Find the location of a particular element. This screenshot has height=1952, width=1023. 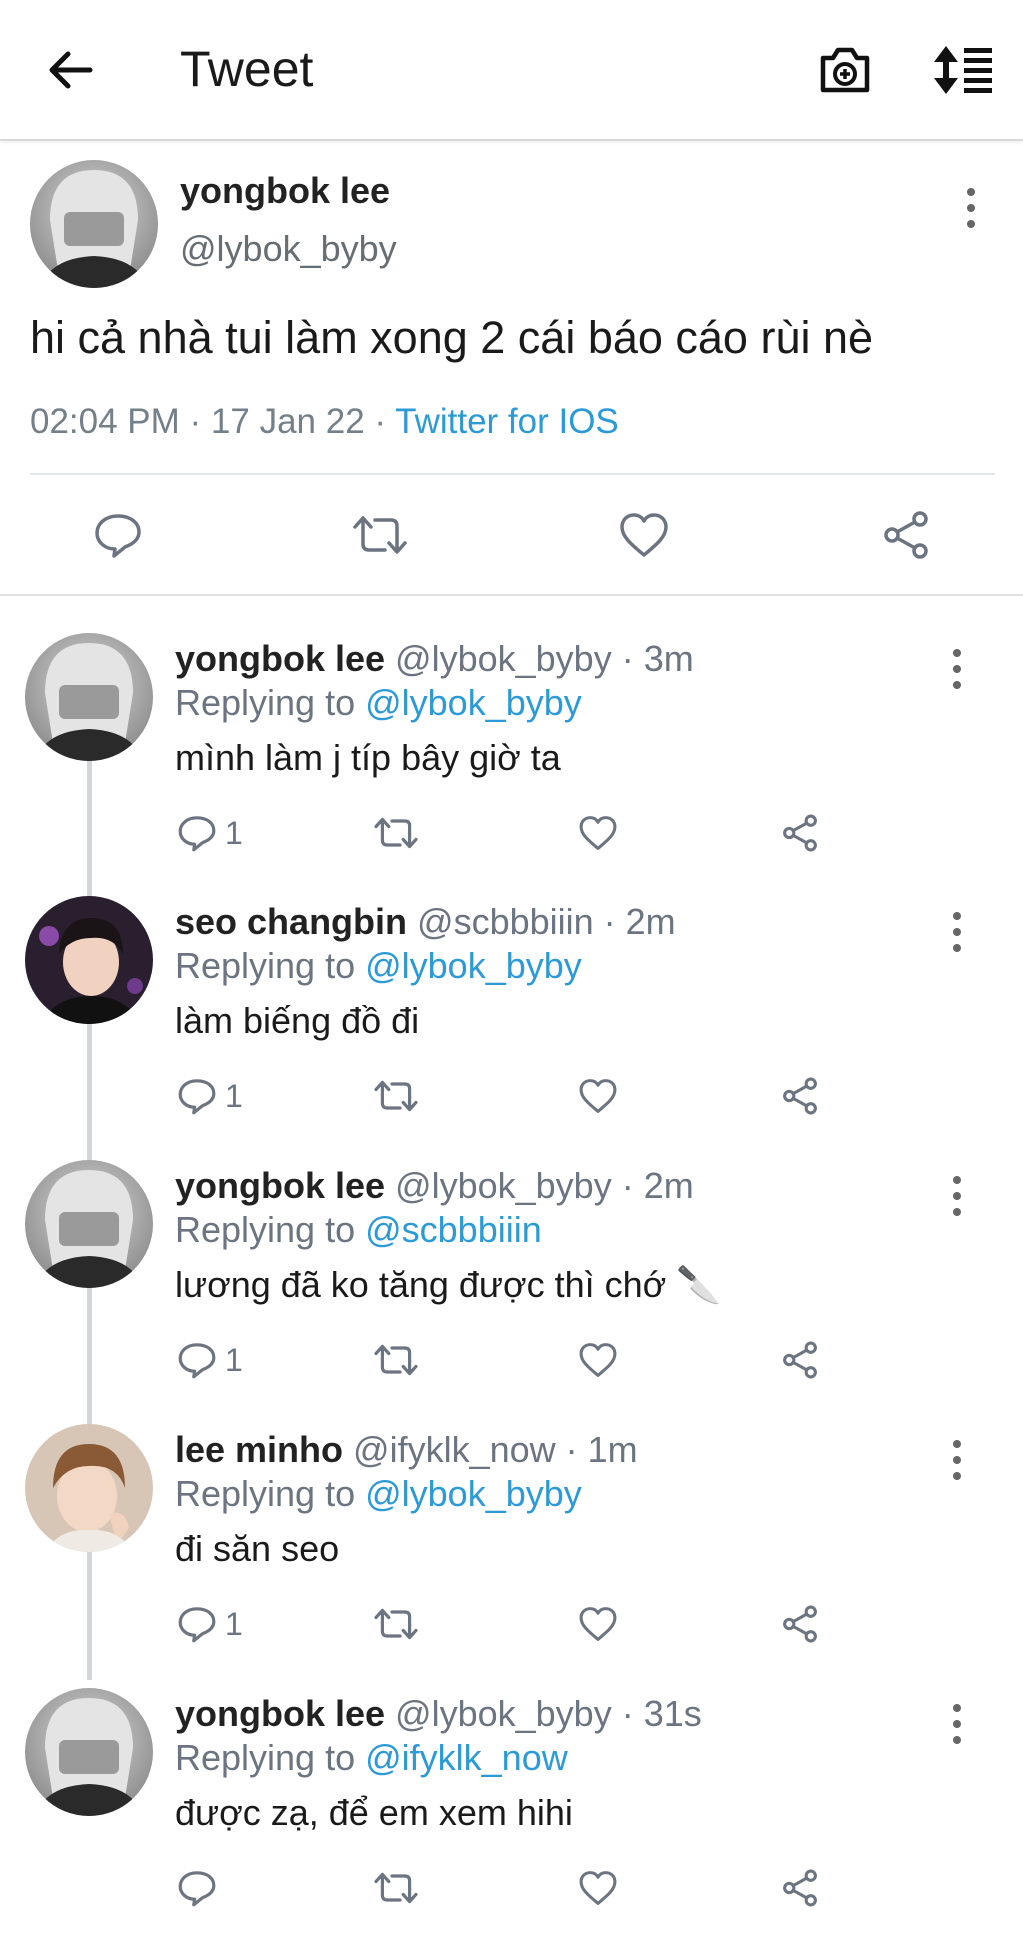

camera-icon is located at coordinates (845, 70).